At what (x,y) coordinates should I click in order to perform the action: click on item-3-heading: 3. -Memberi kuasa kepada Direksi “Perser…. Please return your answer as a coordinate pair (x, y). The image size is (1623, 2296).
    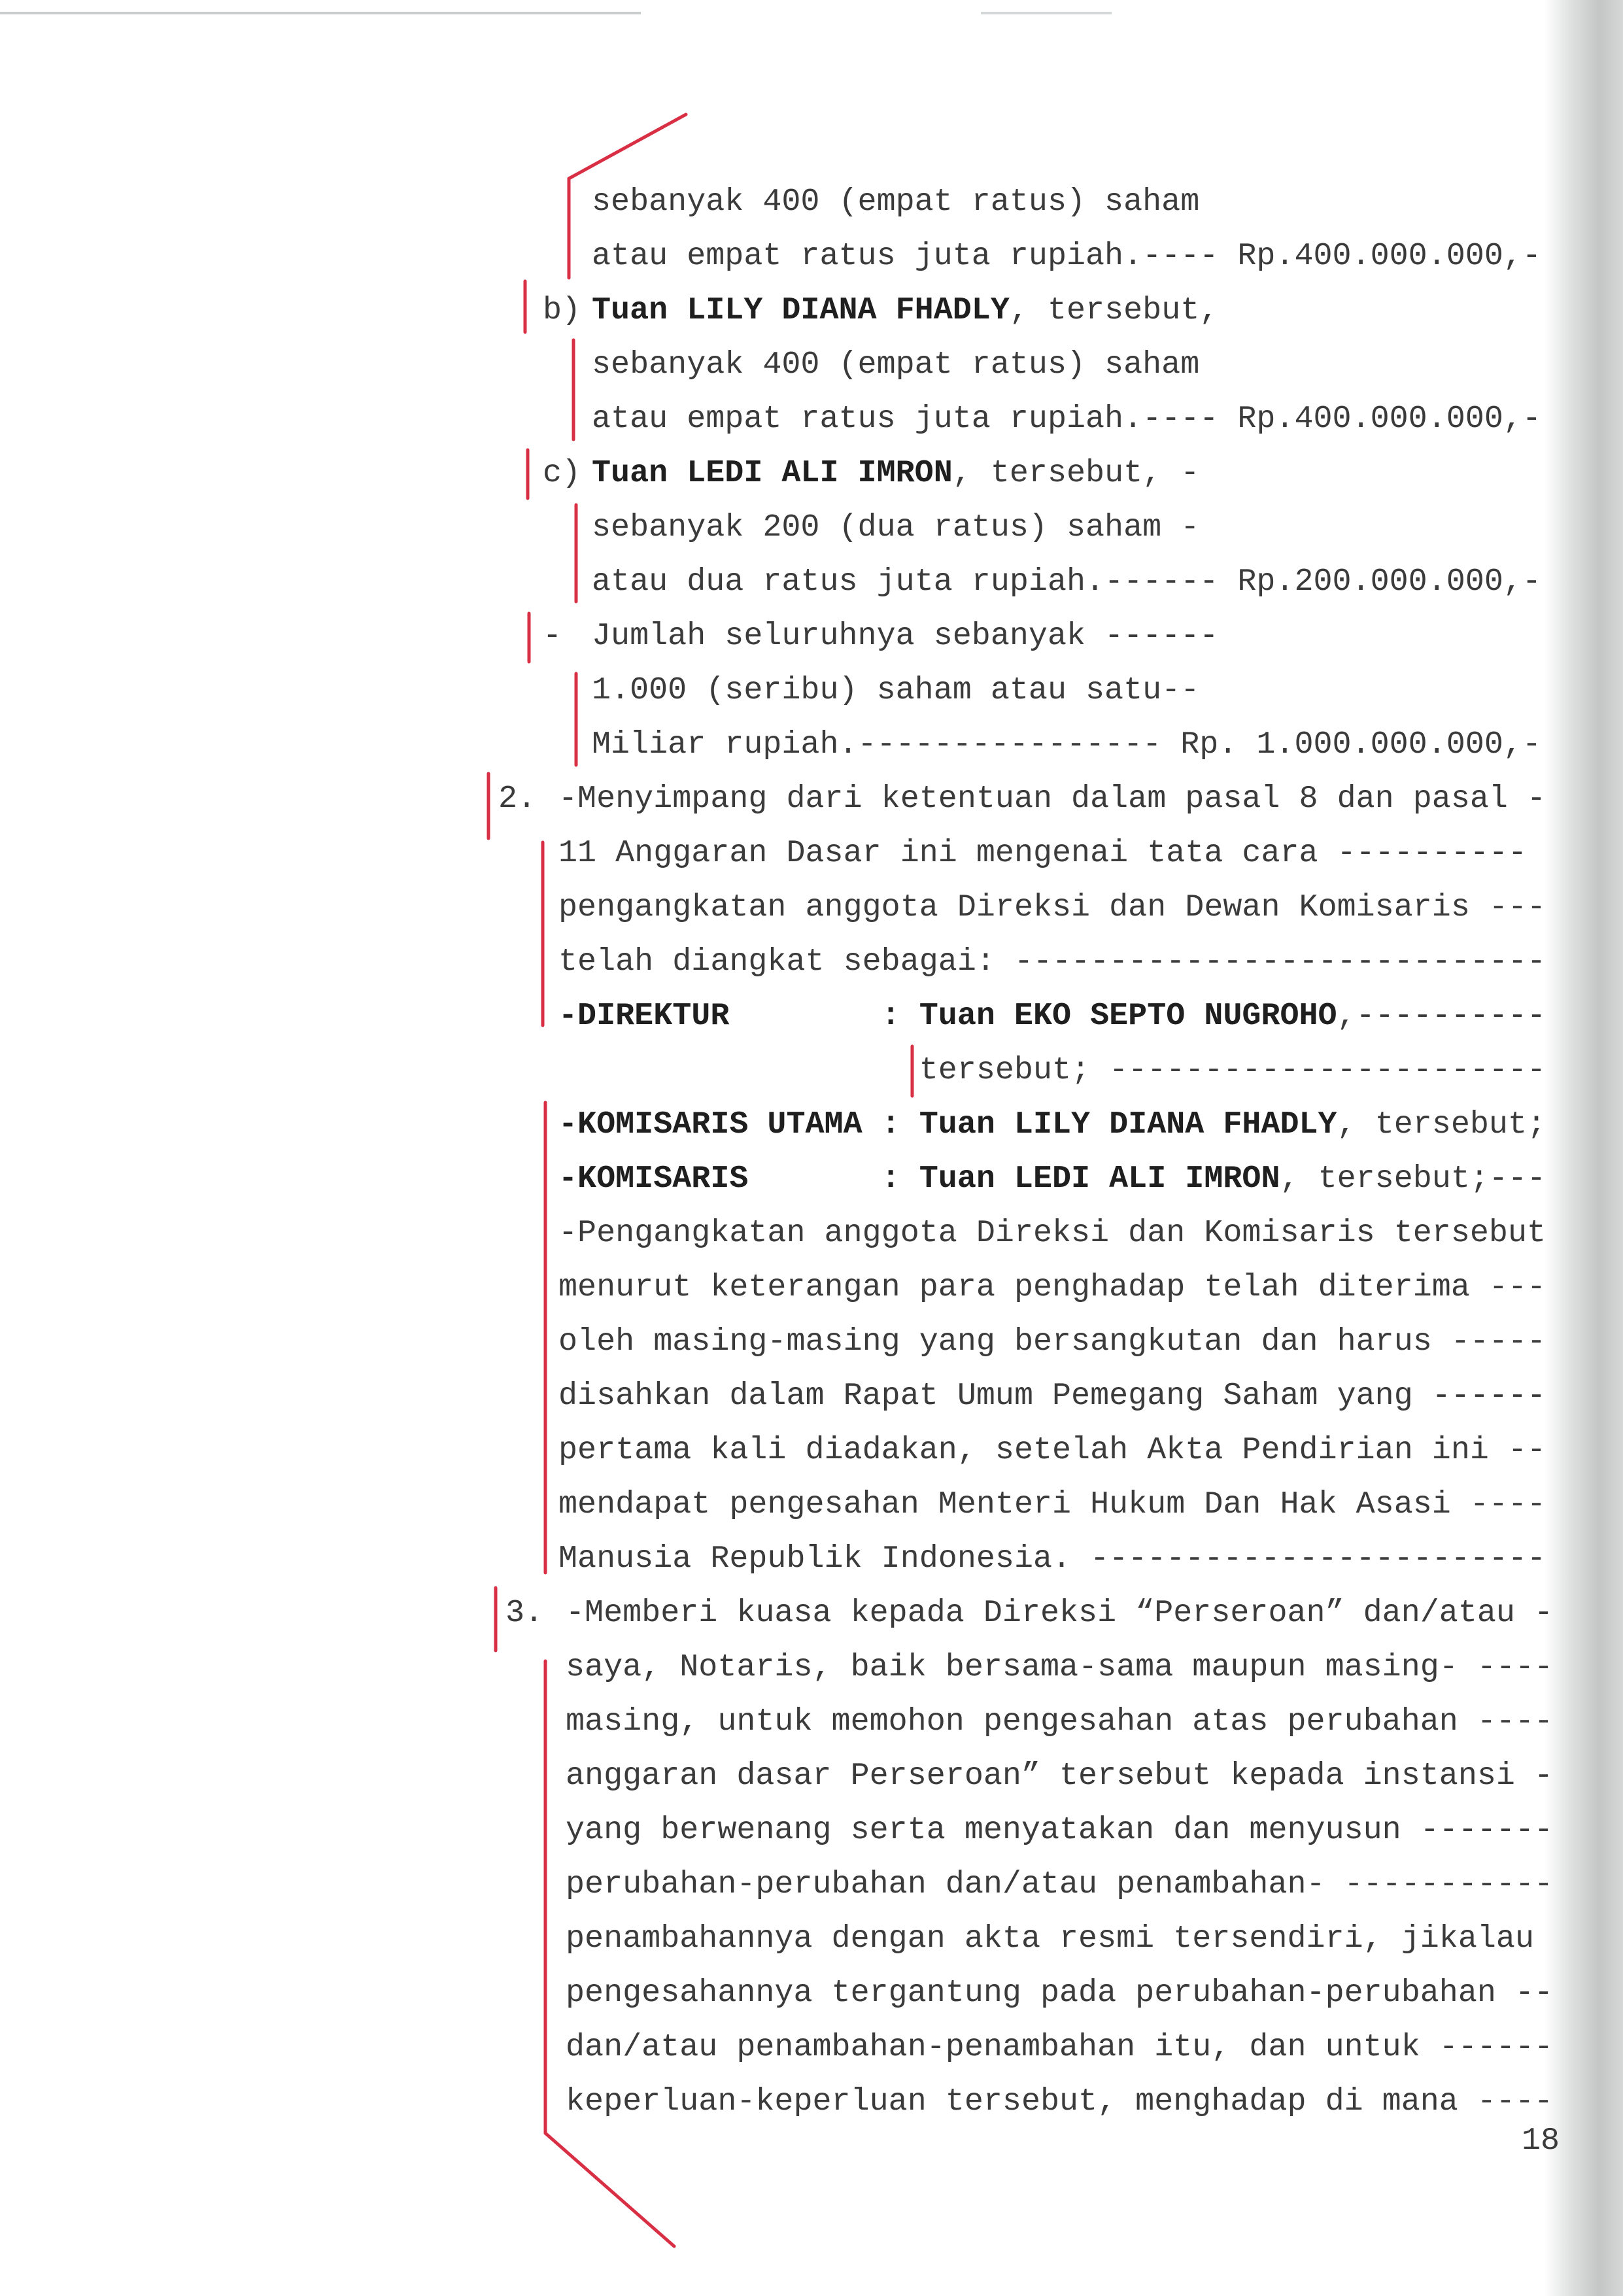
    Looking at the image, I should click on (811, 1613).